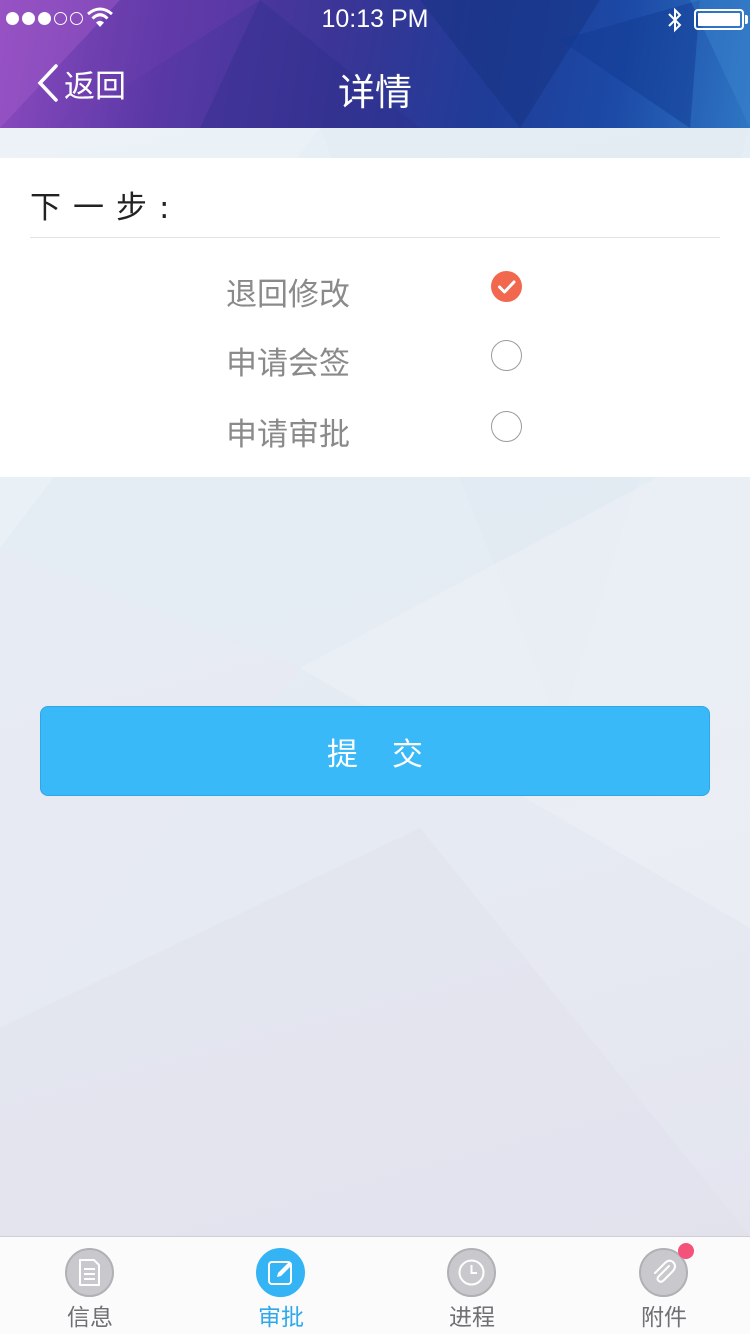 The height and width of the screenshot is (1334, 750). I want to click on tab-progress: 进程, so click(472, 1285).